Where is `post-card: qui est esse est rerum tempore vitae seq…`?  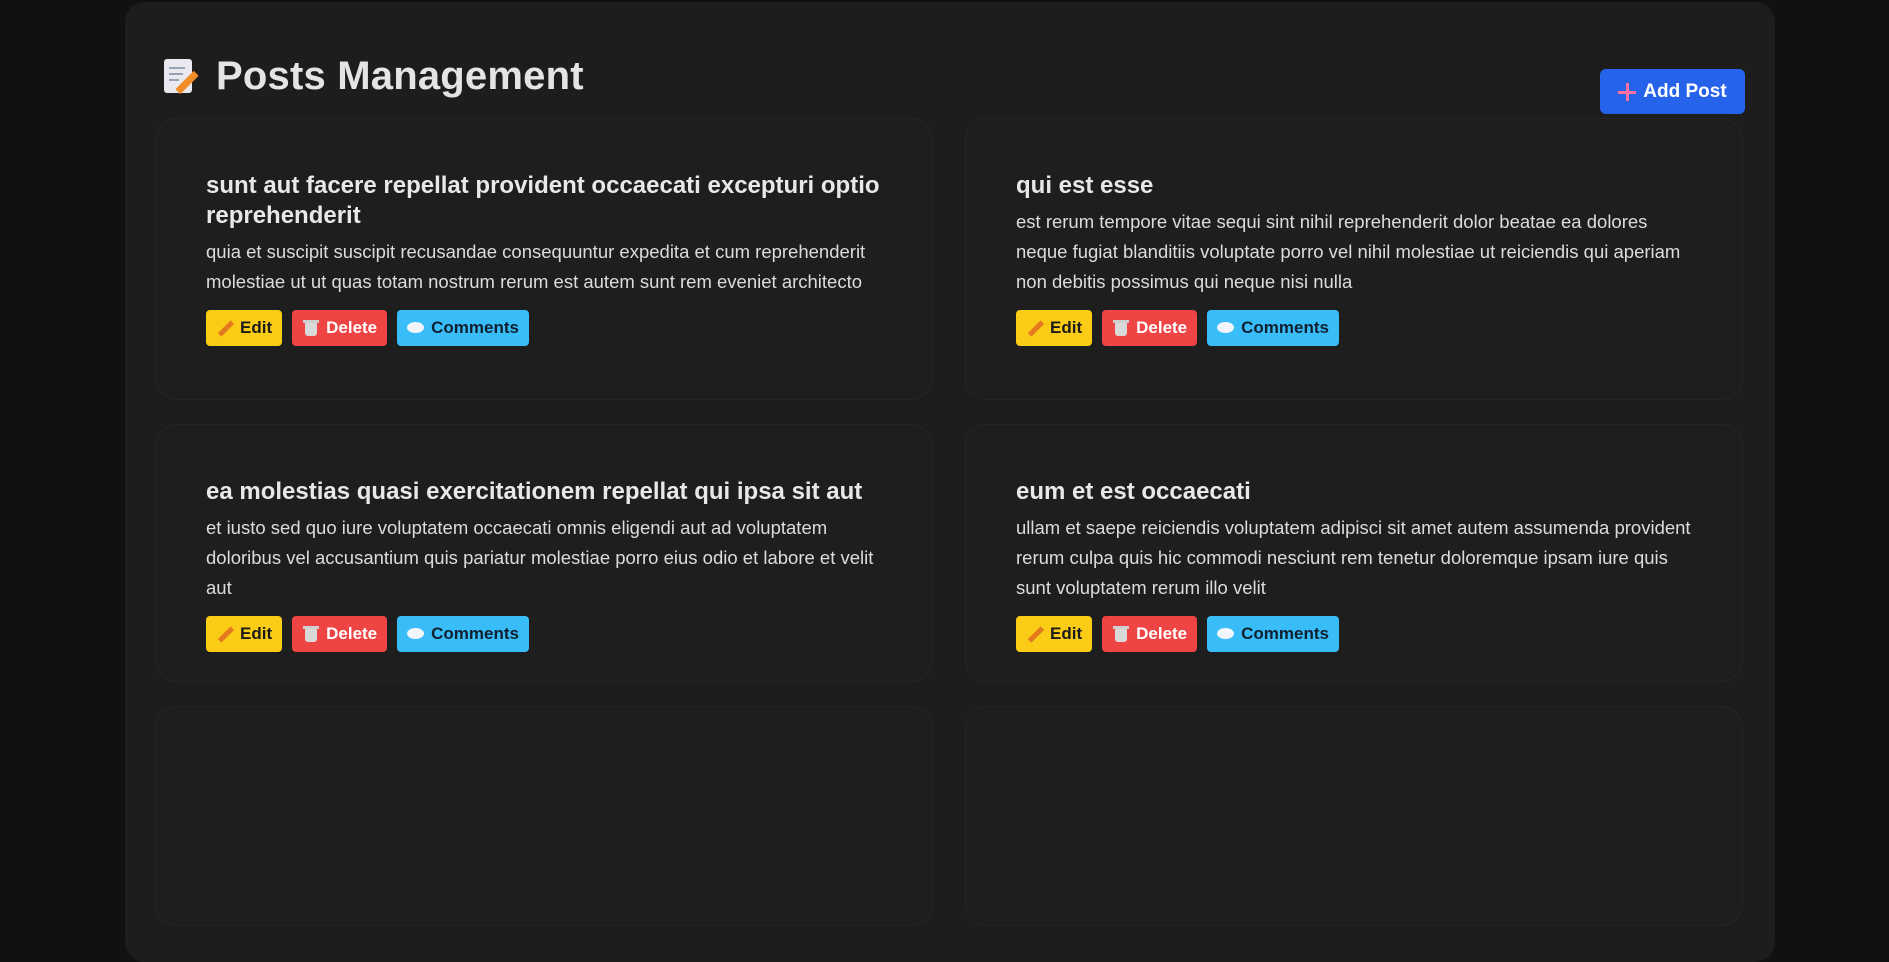 post-card: qui est esse est rerum tempore vitae seq… is located at coordinates (1354, 259).